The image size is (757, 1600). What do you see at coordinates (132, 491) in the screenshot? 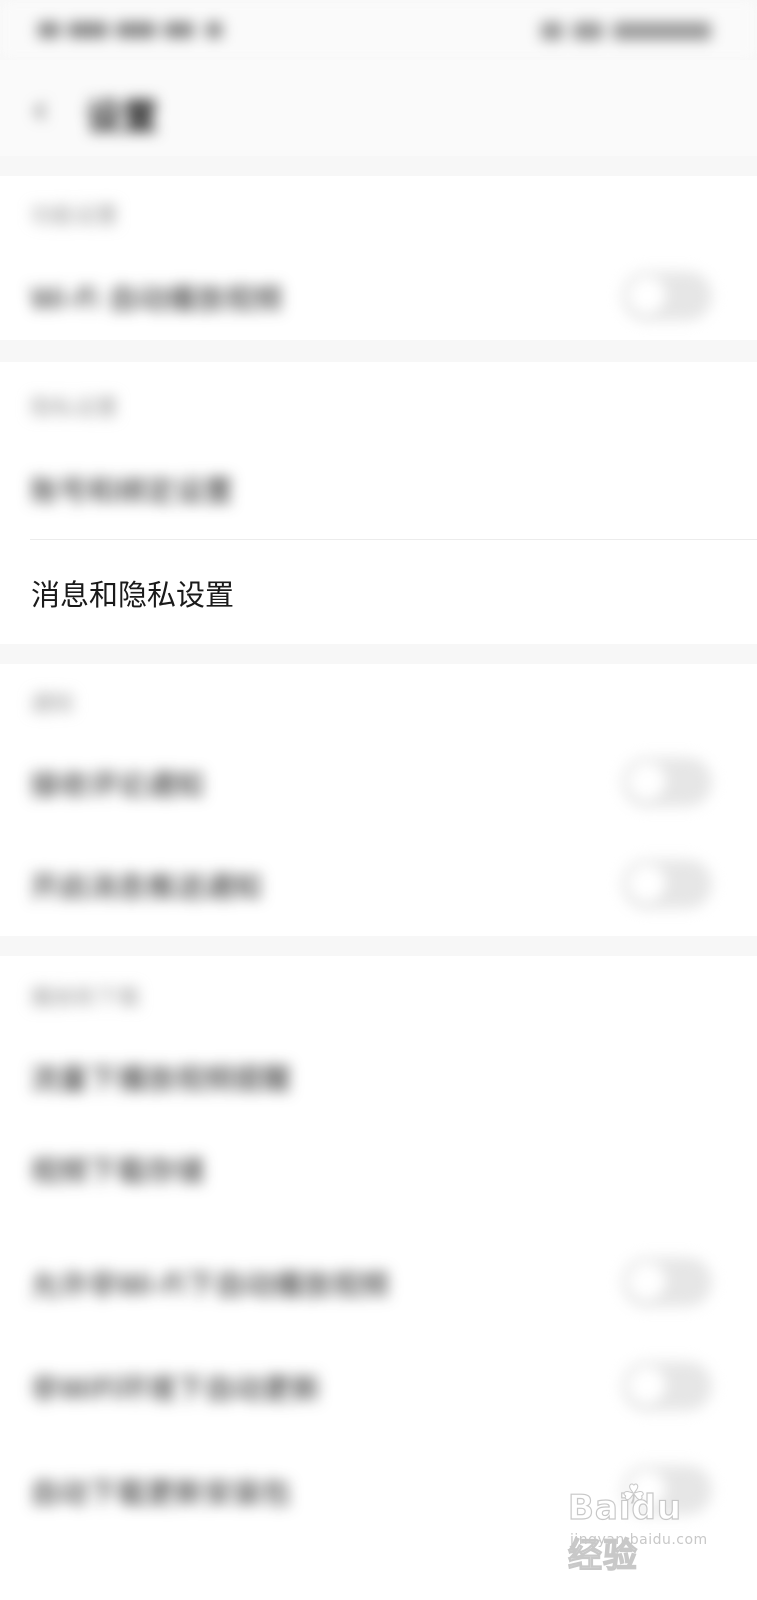
I see `row-label: 账号和绑定设置` at bounding box center [132, 491].